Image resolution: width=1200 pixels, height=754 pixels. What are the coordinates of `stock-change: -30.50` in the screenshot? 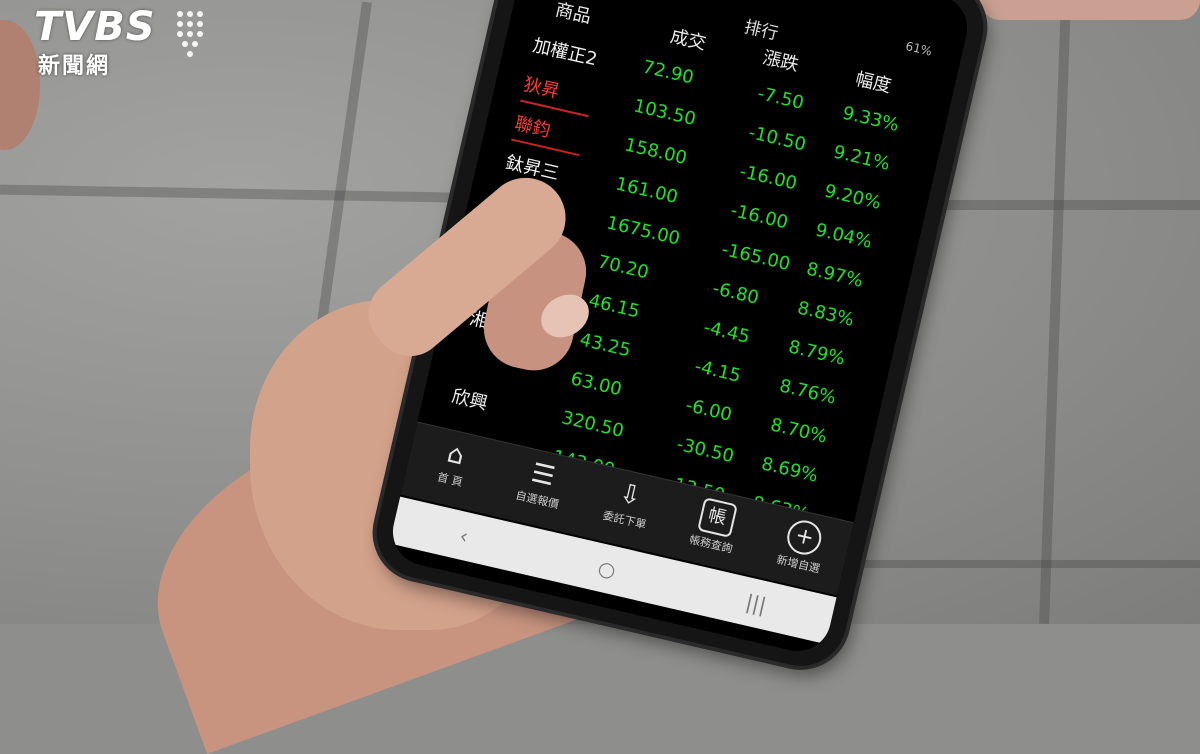 It's located at (705, 450).